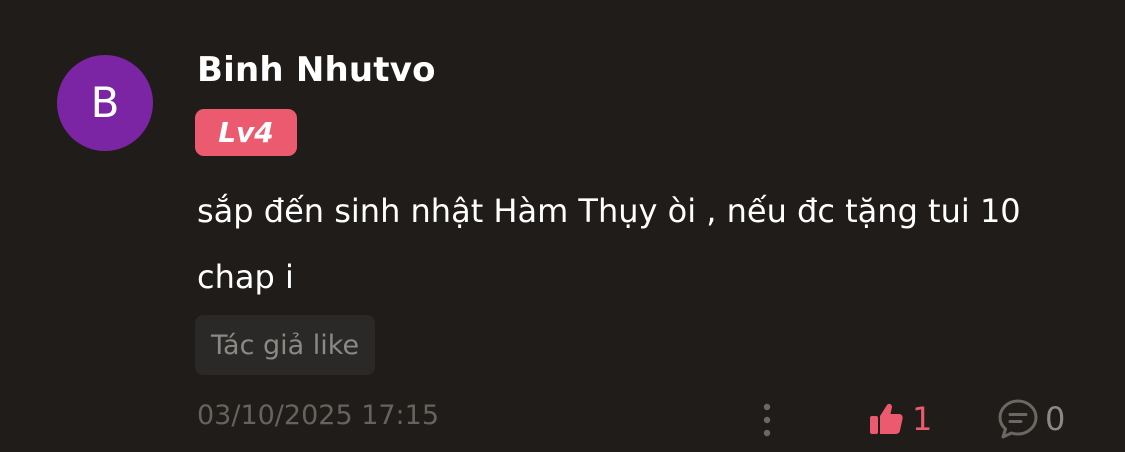 The width and height of the screenshot is (1125, 452). What do you see at coordinates (1055, 419) in the screenshot?
I see `reply-count: 0` at bounding box center [1055, 419].